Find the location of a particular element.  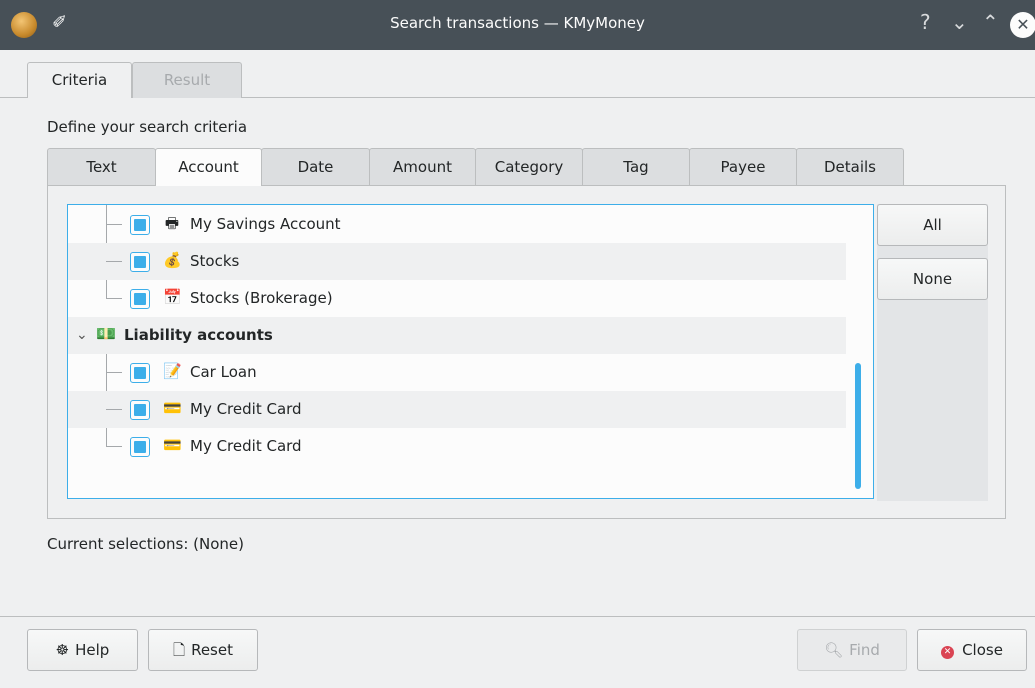

tree-scrollbar is located at coordinates (858, 426).